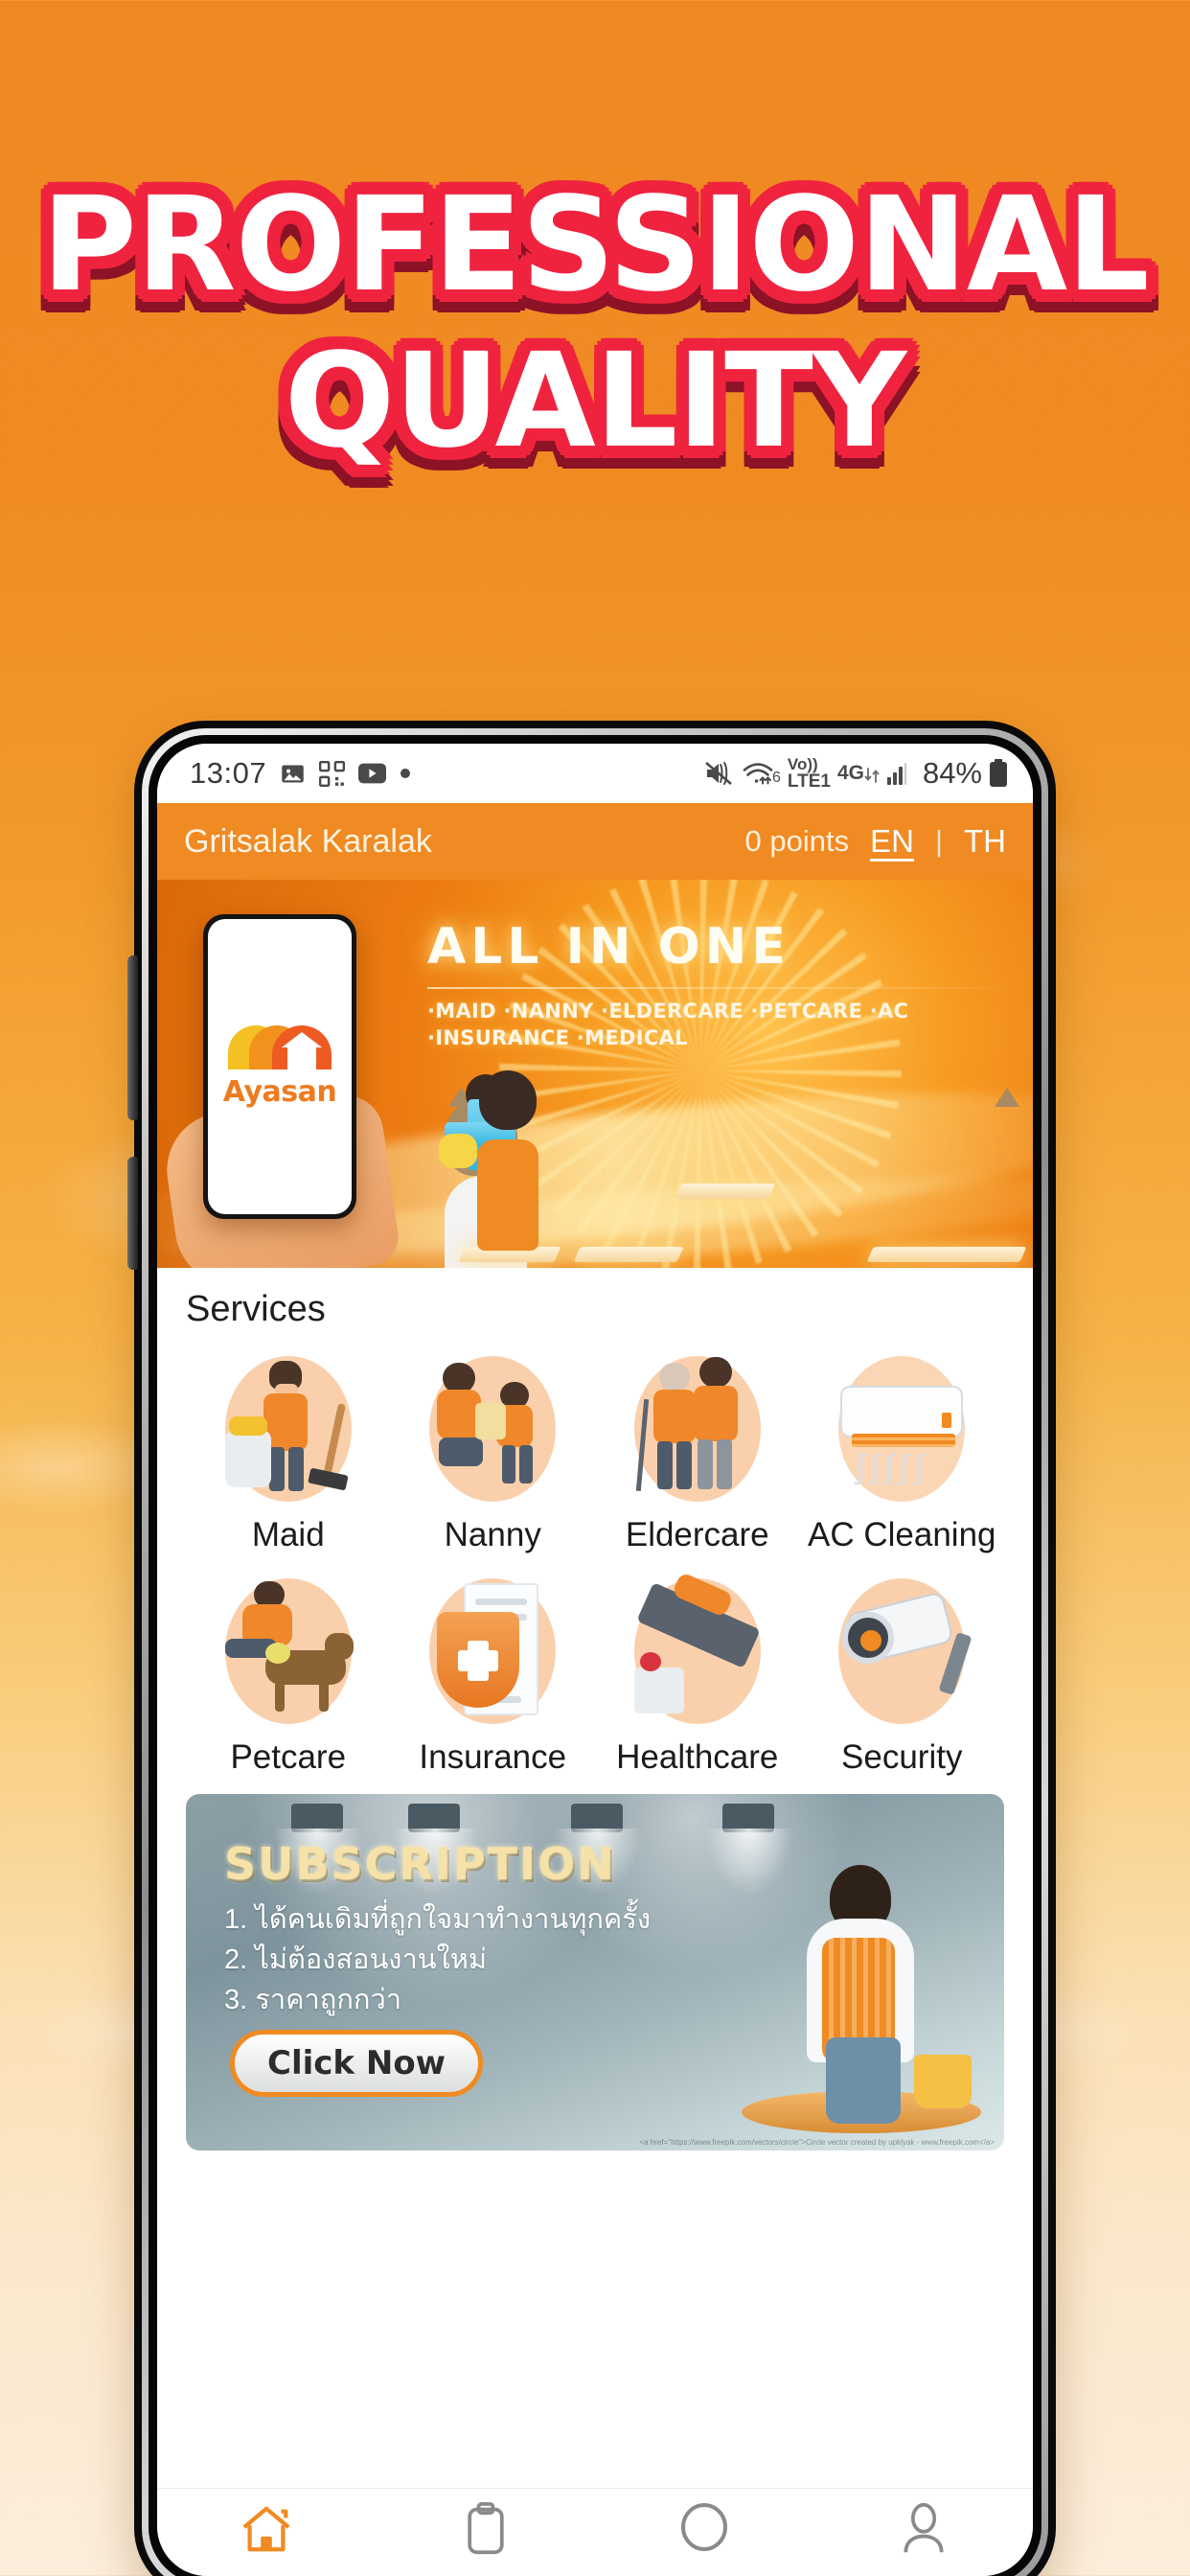 Image resolution: width=1190 pixels, height=2576 pixels. I want to click on hero-divider, so click(723, 988).